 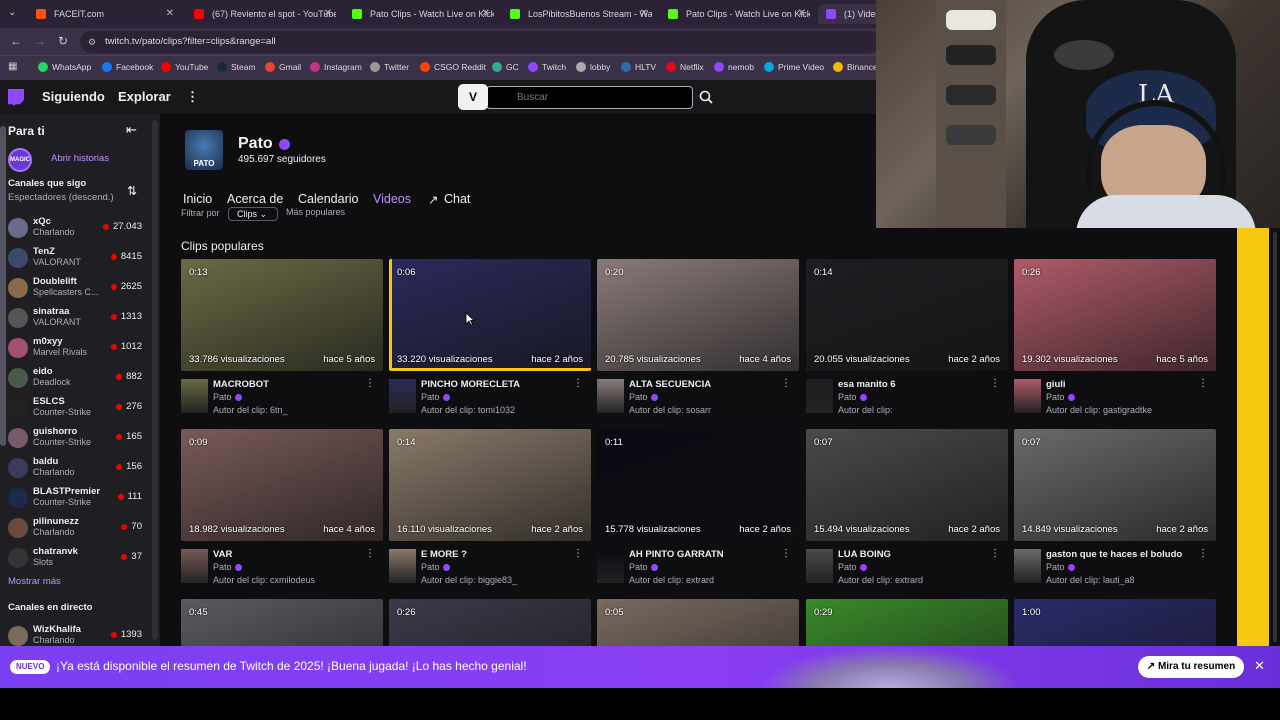 What do you see at coordinates (197, 199) in the screenshot?
I see `tab-home: Inicio` at bounding box center [197, 199].